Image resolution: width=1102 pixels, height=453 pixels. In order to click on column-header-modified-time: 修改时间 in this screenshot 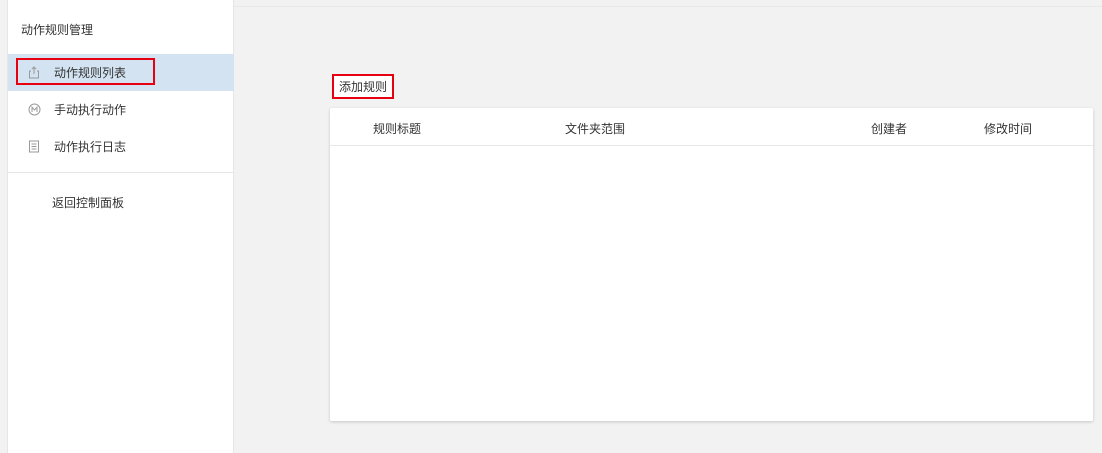, I will do `click(1008, 128)`.